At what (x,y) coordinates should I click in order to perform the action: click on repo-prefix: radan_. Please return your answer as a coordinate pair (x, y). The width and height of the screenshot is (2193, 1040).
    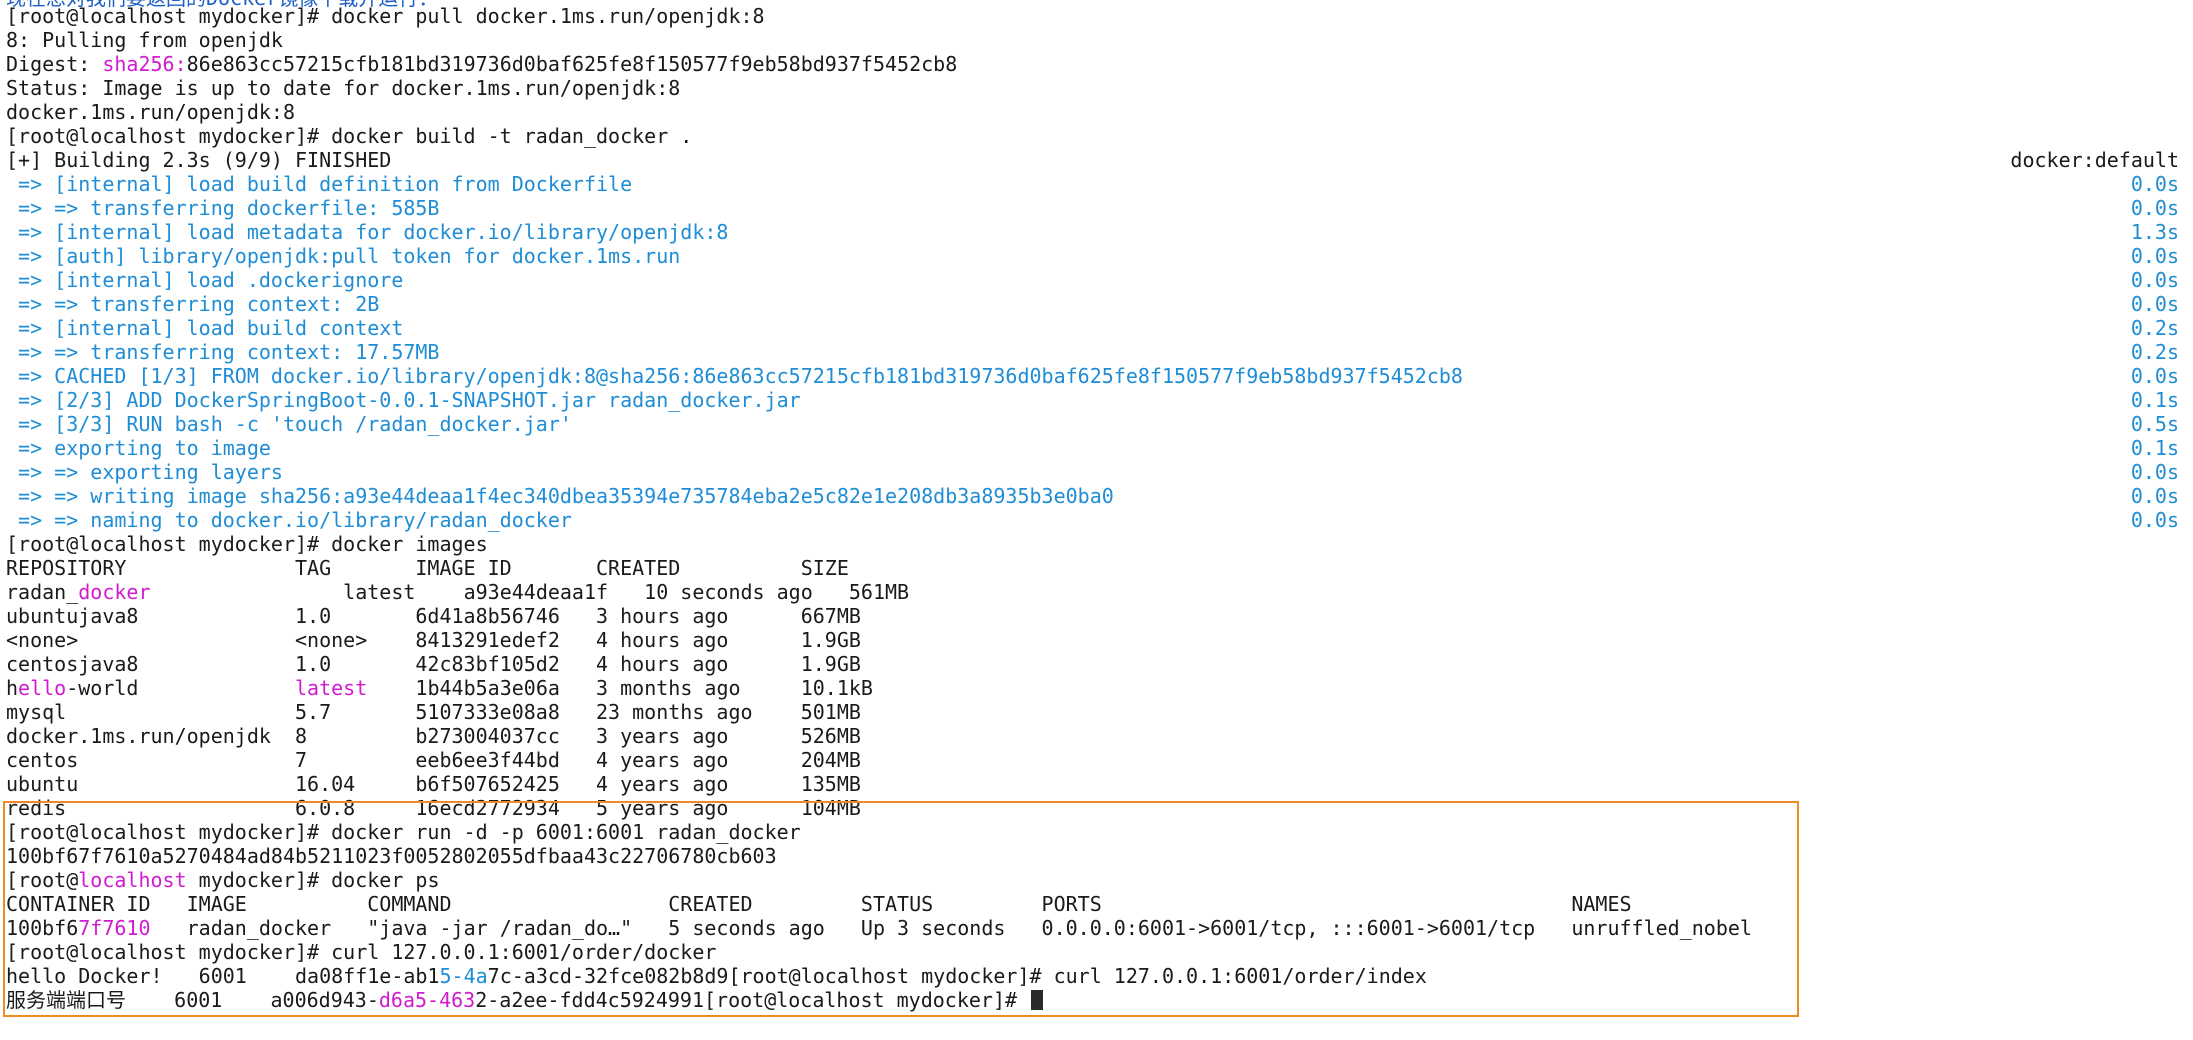
    Looking at the image, I should click on (42, 592).